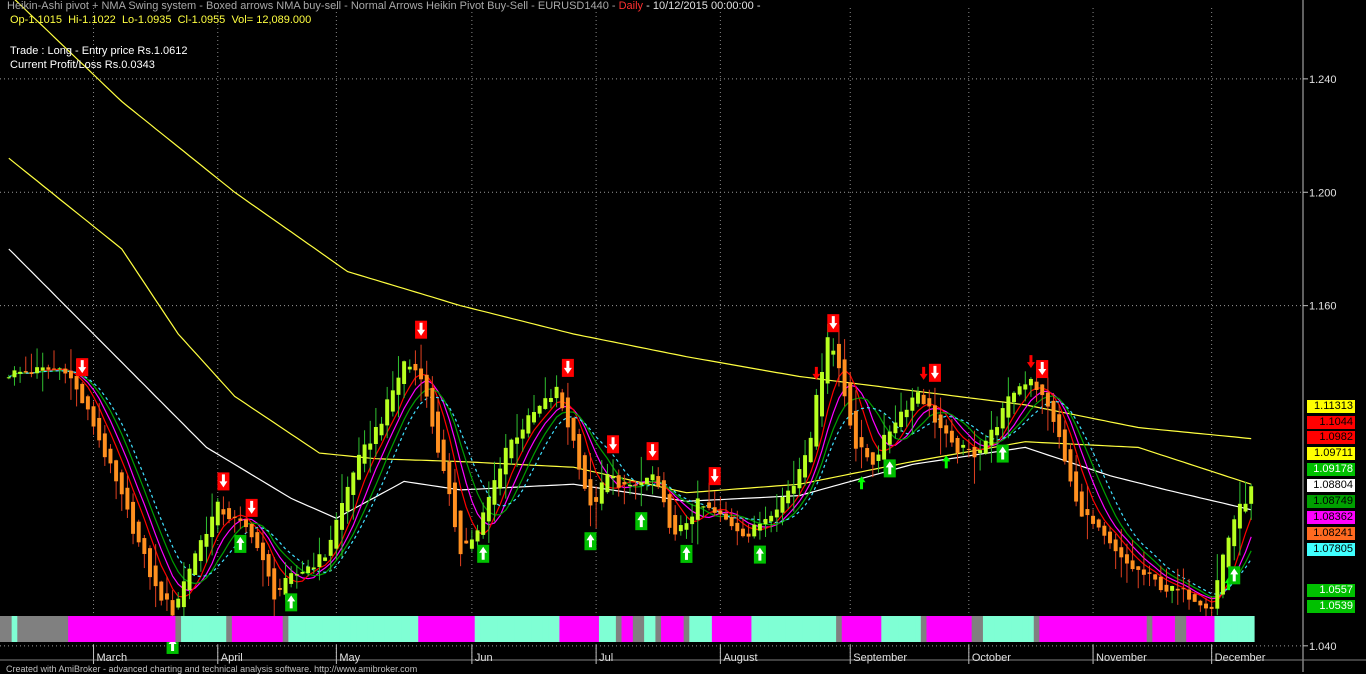 This screenshot has height=674, width=1366. What do you see at coordinates (880, 658) in the screenshot?
I see `x-tick-label: September` at bounding box center [880, 658].